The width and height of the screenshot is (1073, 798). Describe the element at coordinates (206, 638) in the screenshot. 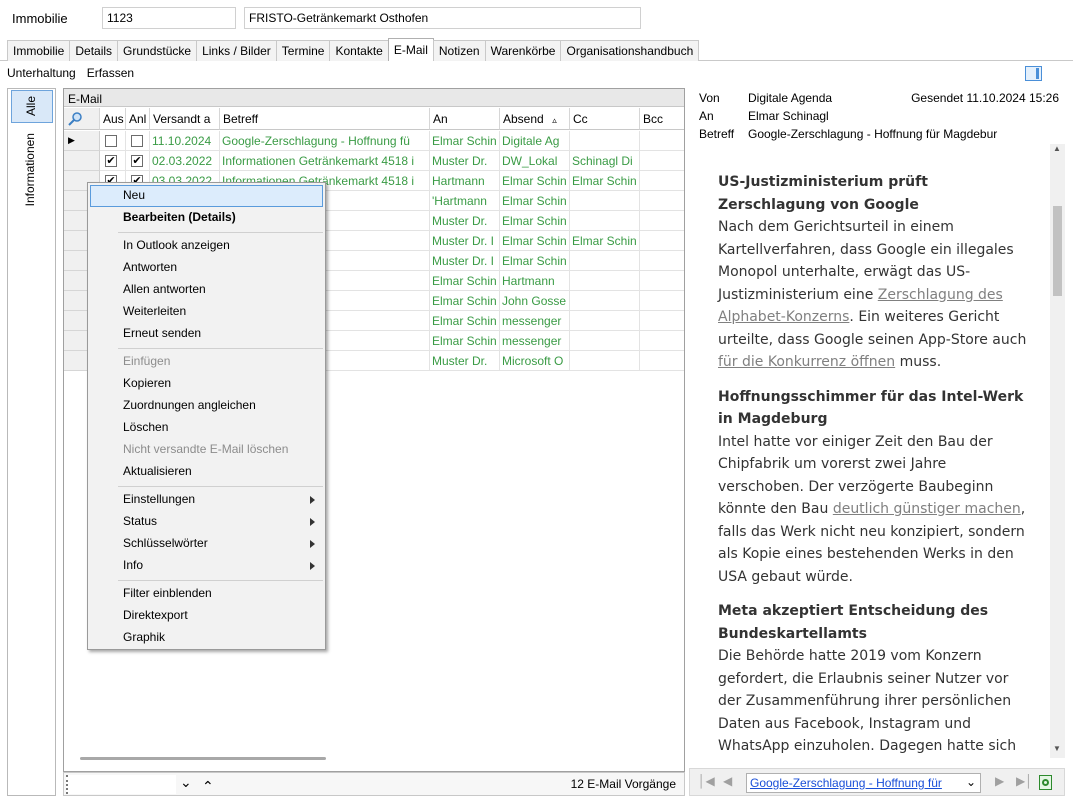

I see `menu-item-graphik: Graphik` at that location.